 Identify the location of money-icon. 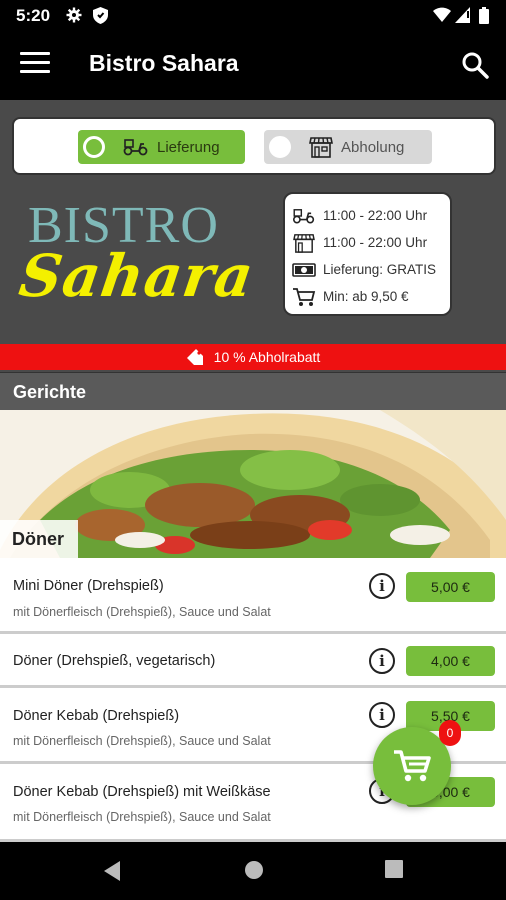
(304, 270).